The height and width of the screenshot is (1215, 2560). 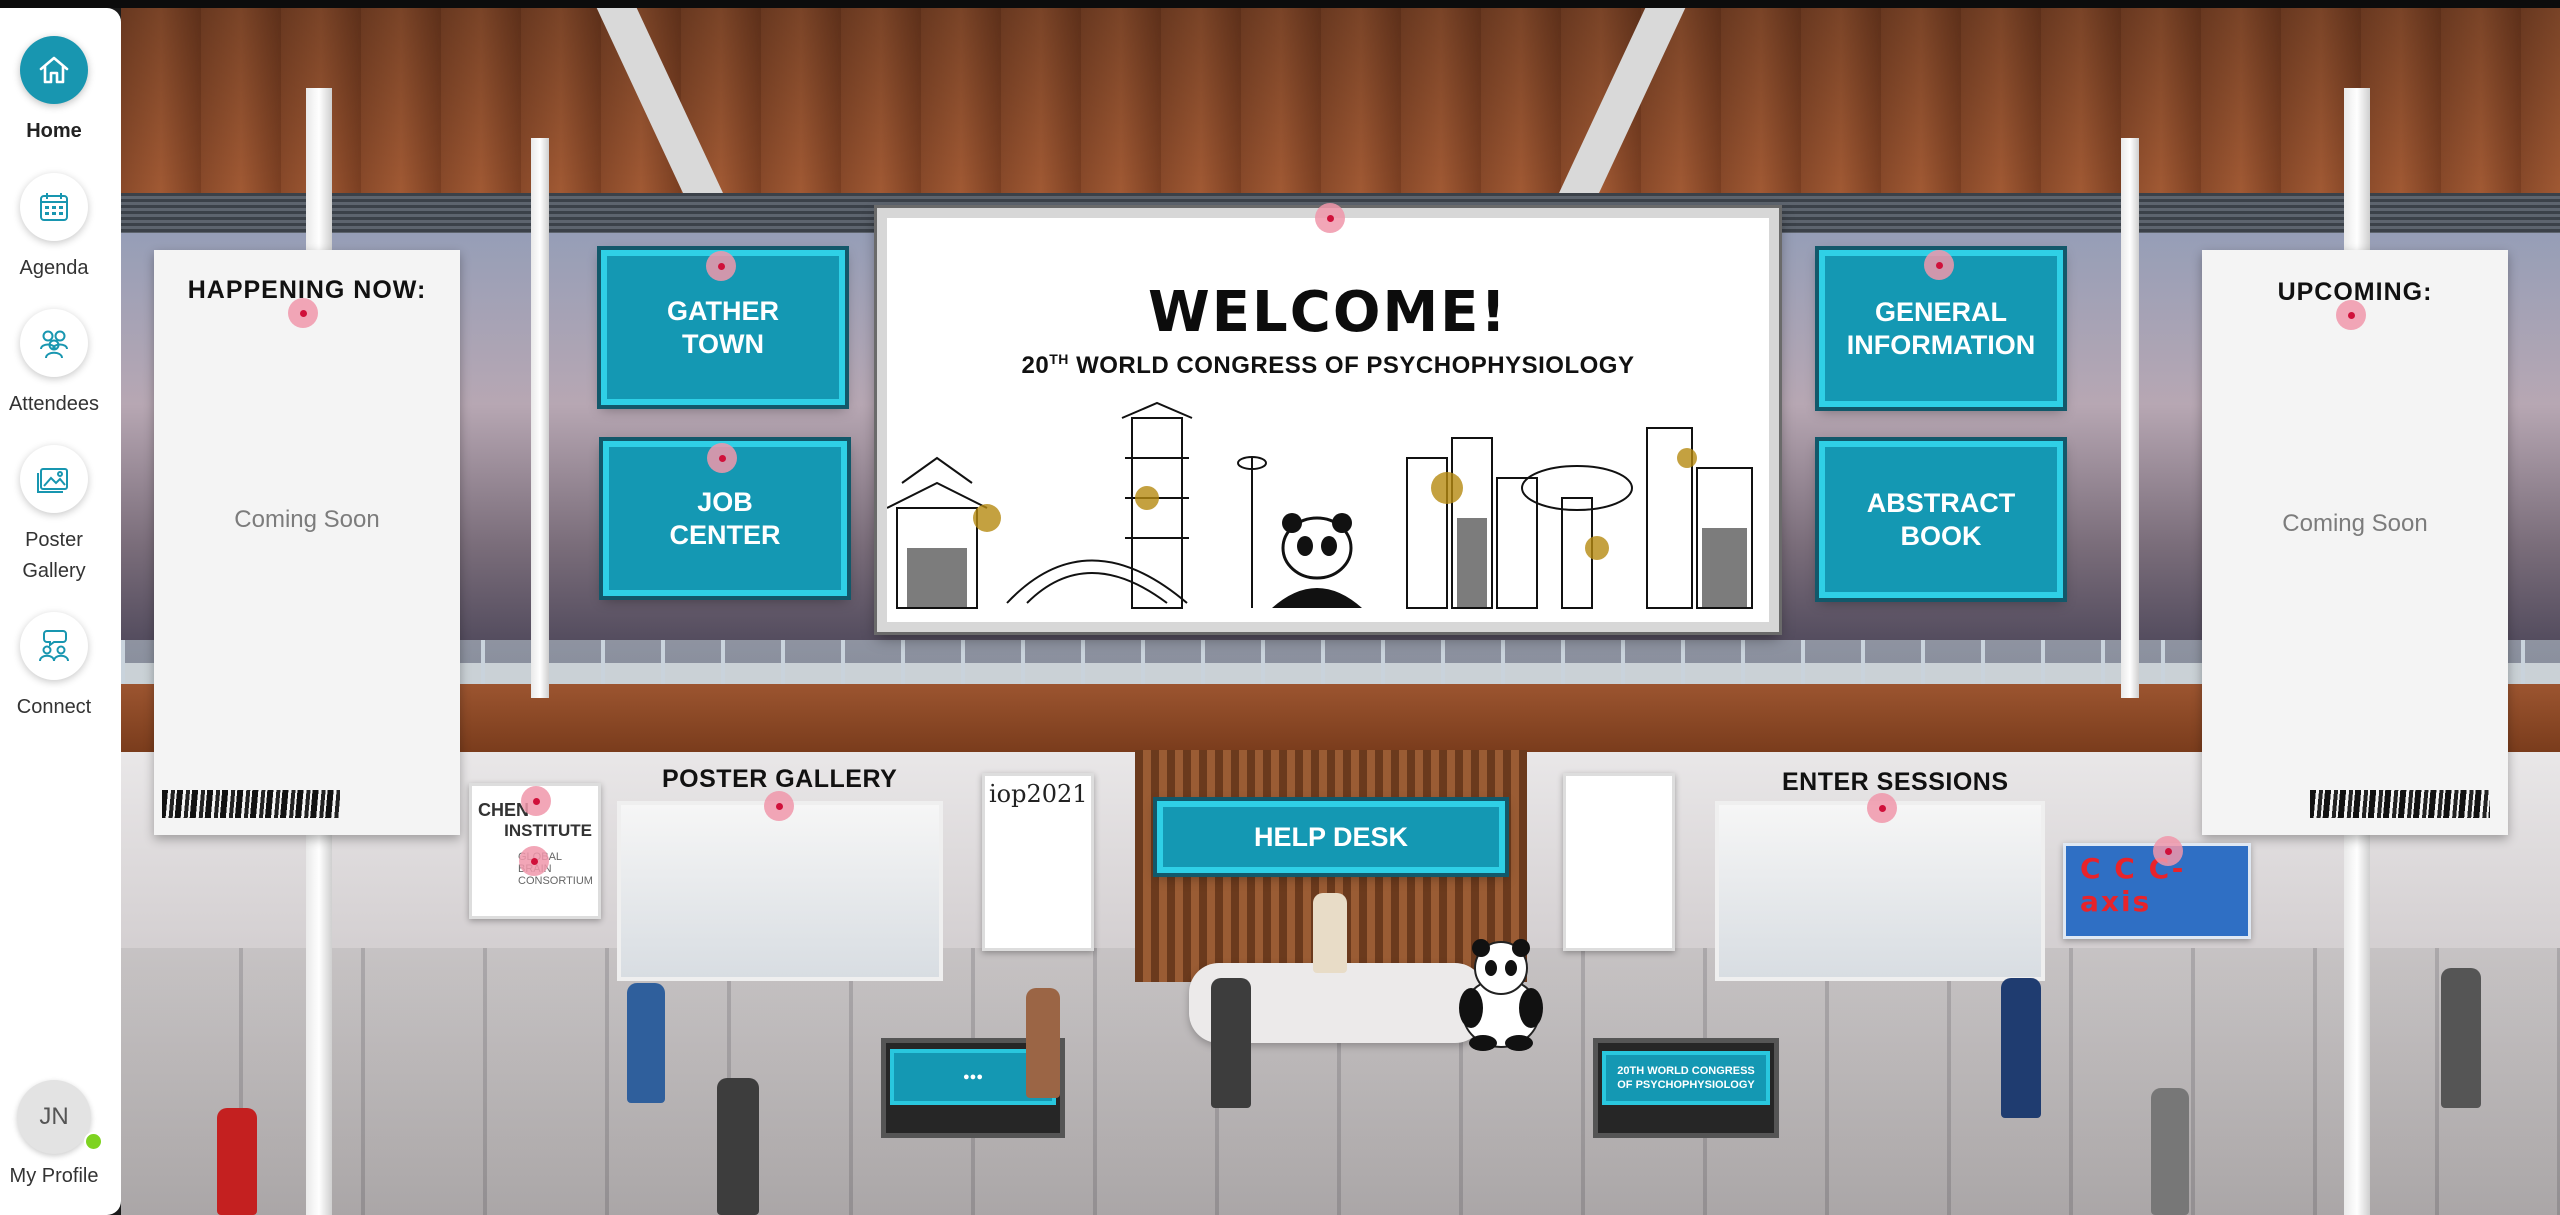 What do you see at coordinates (1038, 862) in the screenshot?
I see `iop-poster: iop2021` at bounding box center [1038, 862].